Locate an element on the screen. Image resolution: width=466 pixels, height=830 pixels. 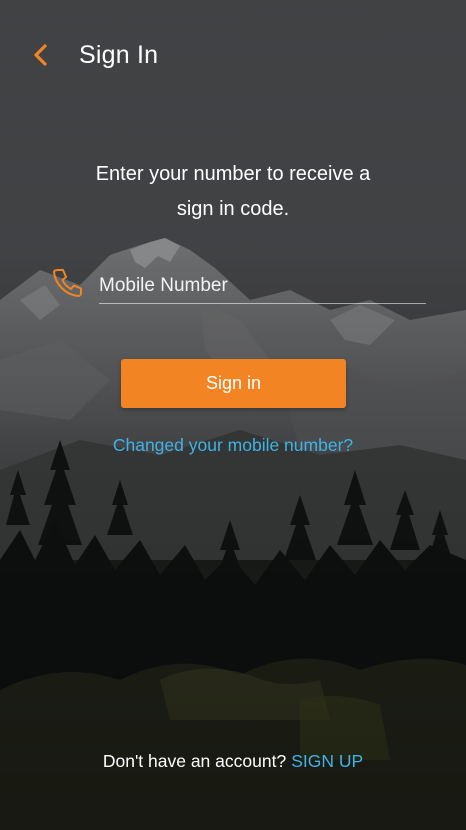
back-button is located at coordinates (41, 55).